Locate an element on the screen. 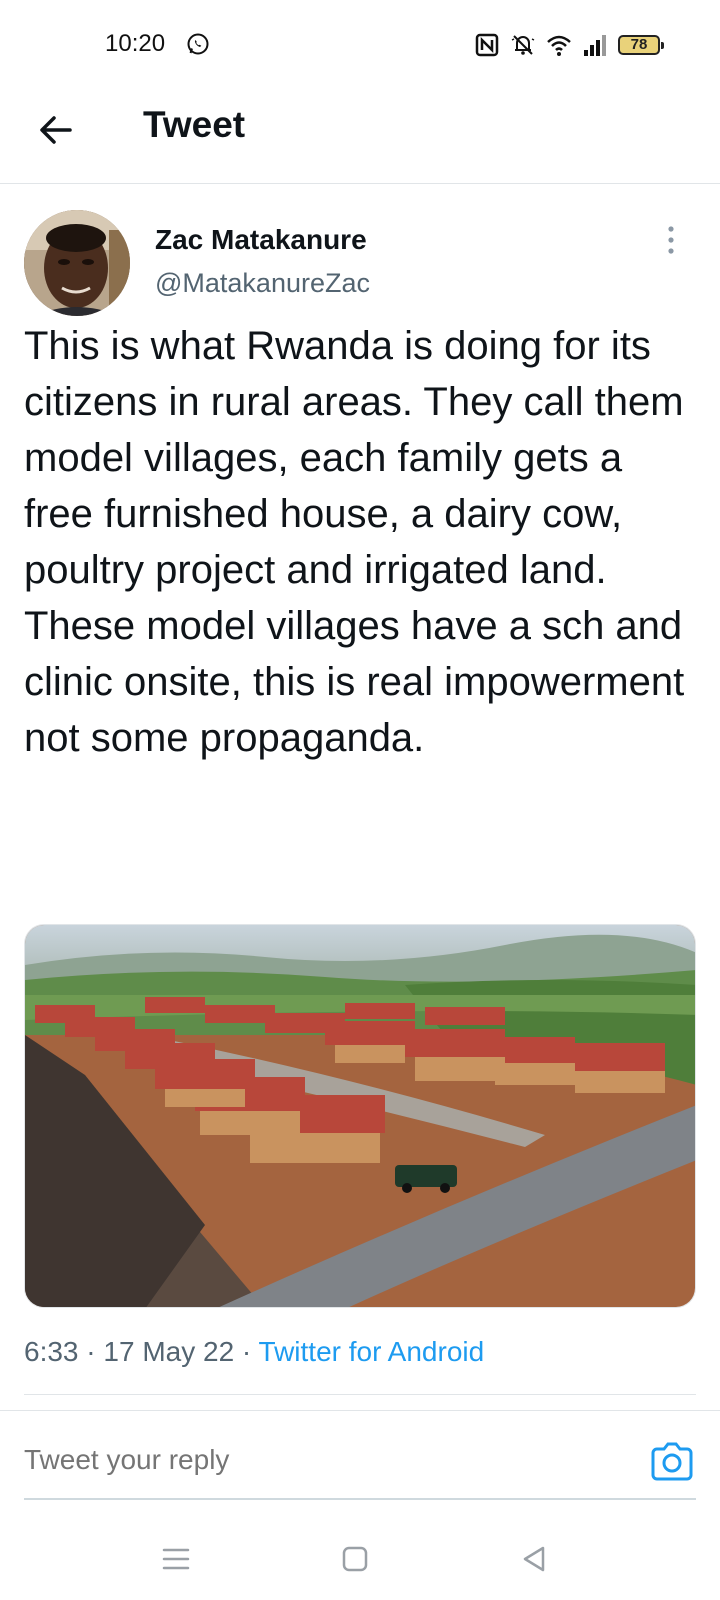 This screenshot has width=720, height=1600. header: Tweet is located at coordinates (360, 138).